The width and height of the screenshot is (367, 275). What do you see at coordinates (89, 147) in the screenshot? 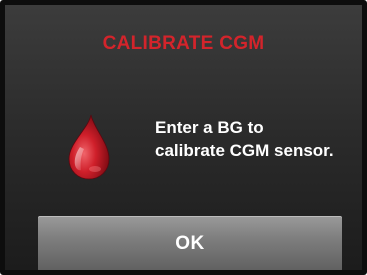
I see `blood-drop-icon` at bounding box center [89, 147].